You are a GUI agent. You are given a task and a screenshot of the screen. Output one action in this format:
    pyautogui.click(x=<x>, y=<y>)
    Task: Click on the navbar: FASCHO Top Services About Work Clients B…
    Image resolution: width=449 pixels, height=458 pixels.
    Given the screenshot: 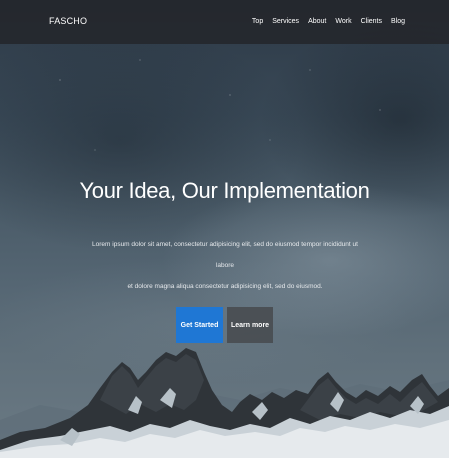 What is the action you would take?
    pyautogui.click(x=224, y=22)
    